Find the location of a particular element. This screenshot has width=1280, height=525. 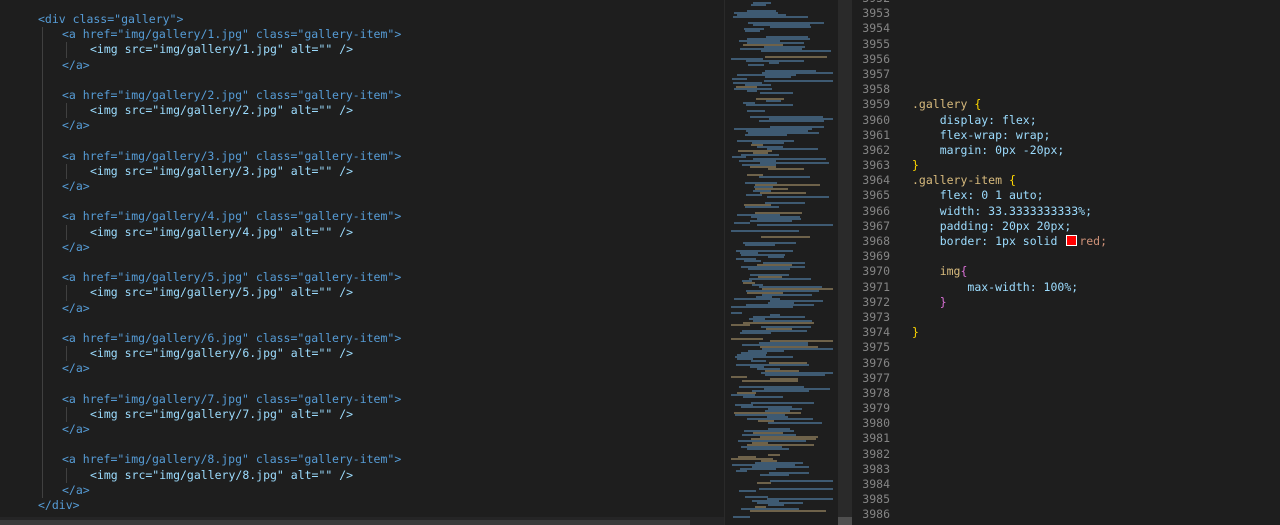

vertical-scrollbar is located at coordinates (845, 262).